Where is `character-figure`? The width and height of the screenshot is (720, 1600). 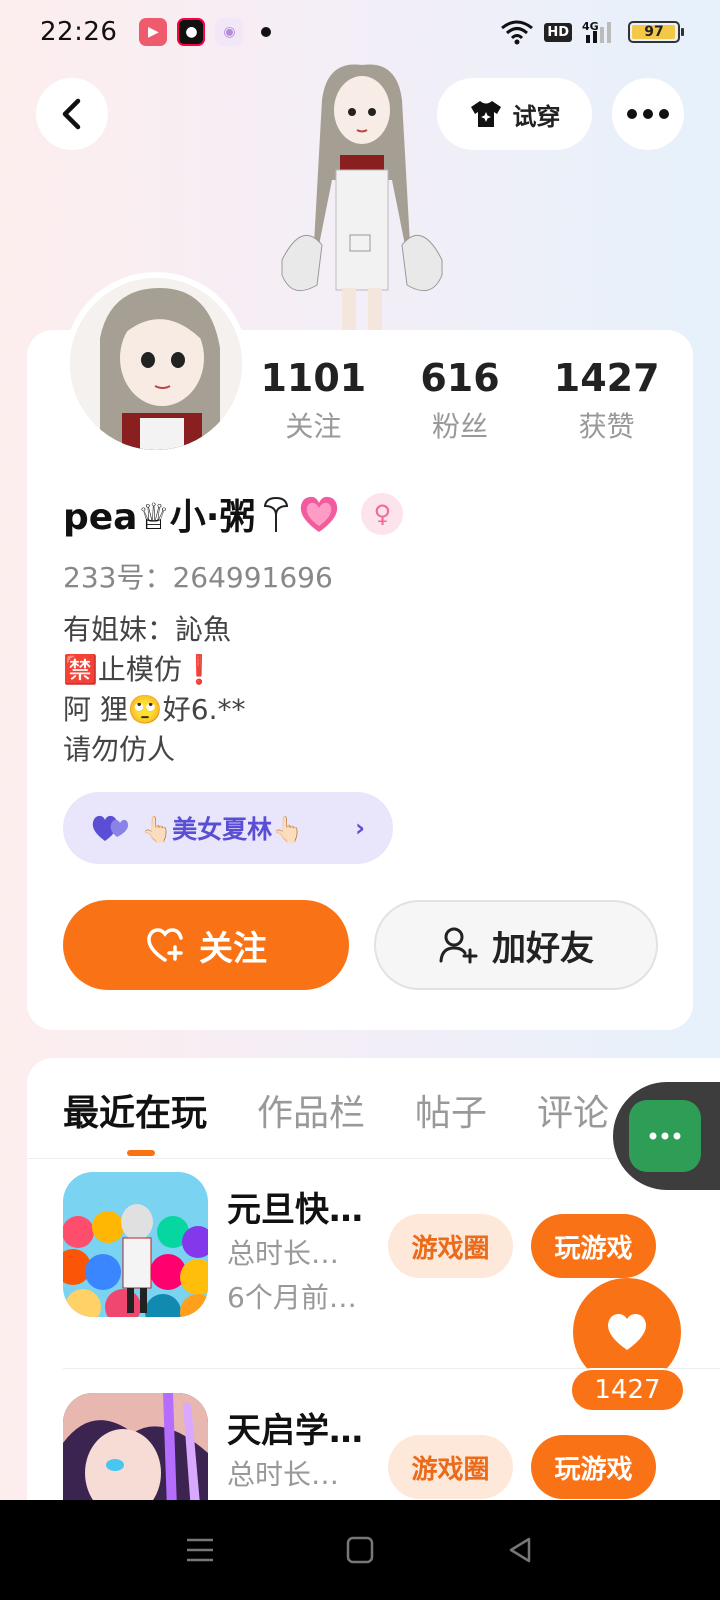
character-figure is located at coordinates (362, 197).